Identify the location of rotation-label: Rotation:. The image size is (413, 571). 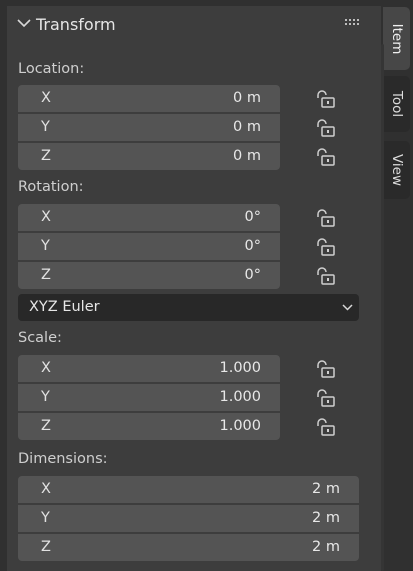
(51, 187).